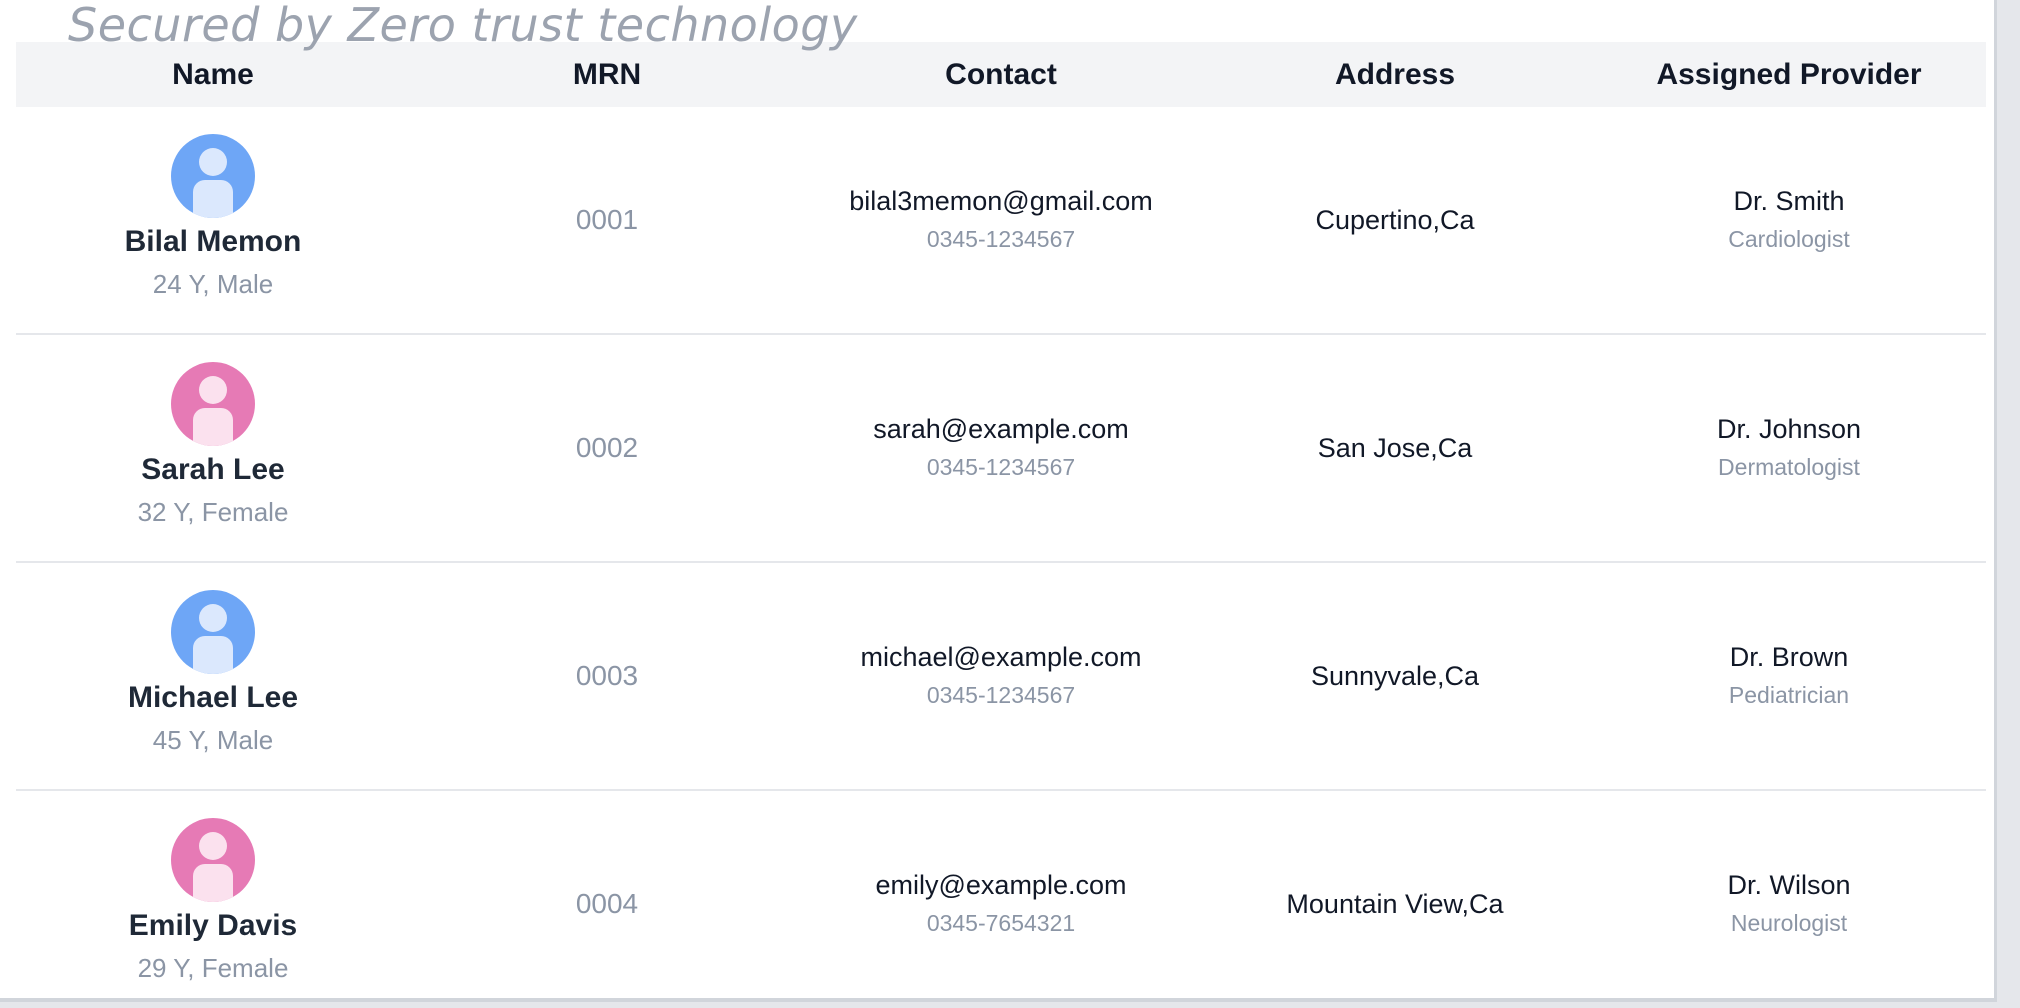  I want to click on provider-specialty: Pediatrician, so click(1789, 695).